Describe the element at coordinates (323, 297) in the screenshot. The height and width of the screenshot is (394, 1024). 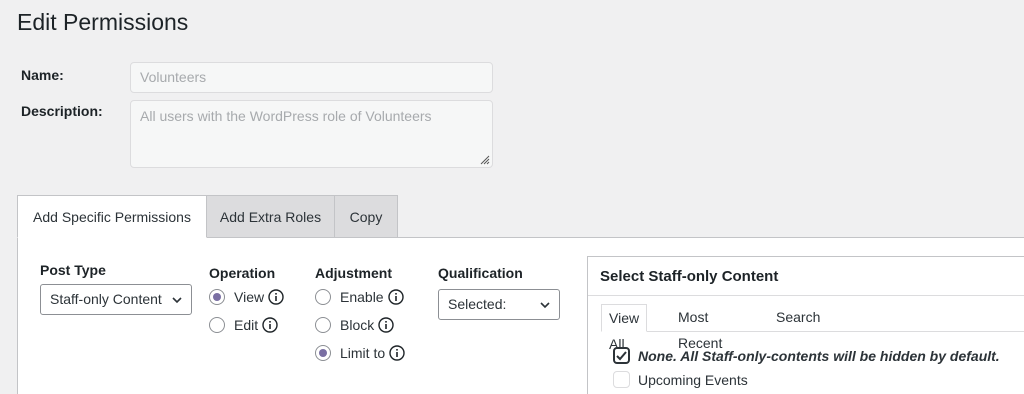
I see `adjustment-enable-radio` at that location.